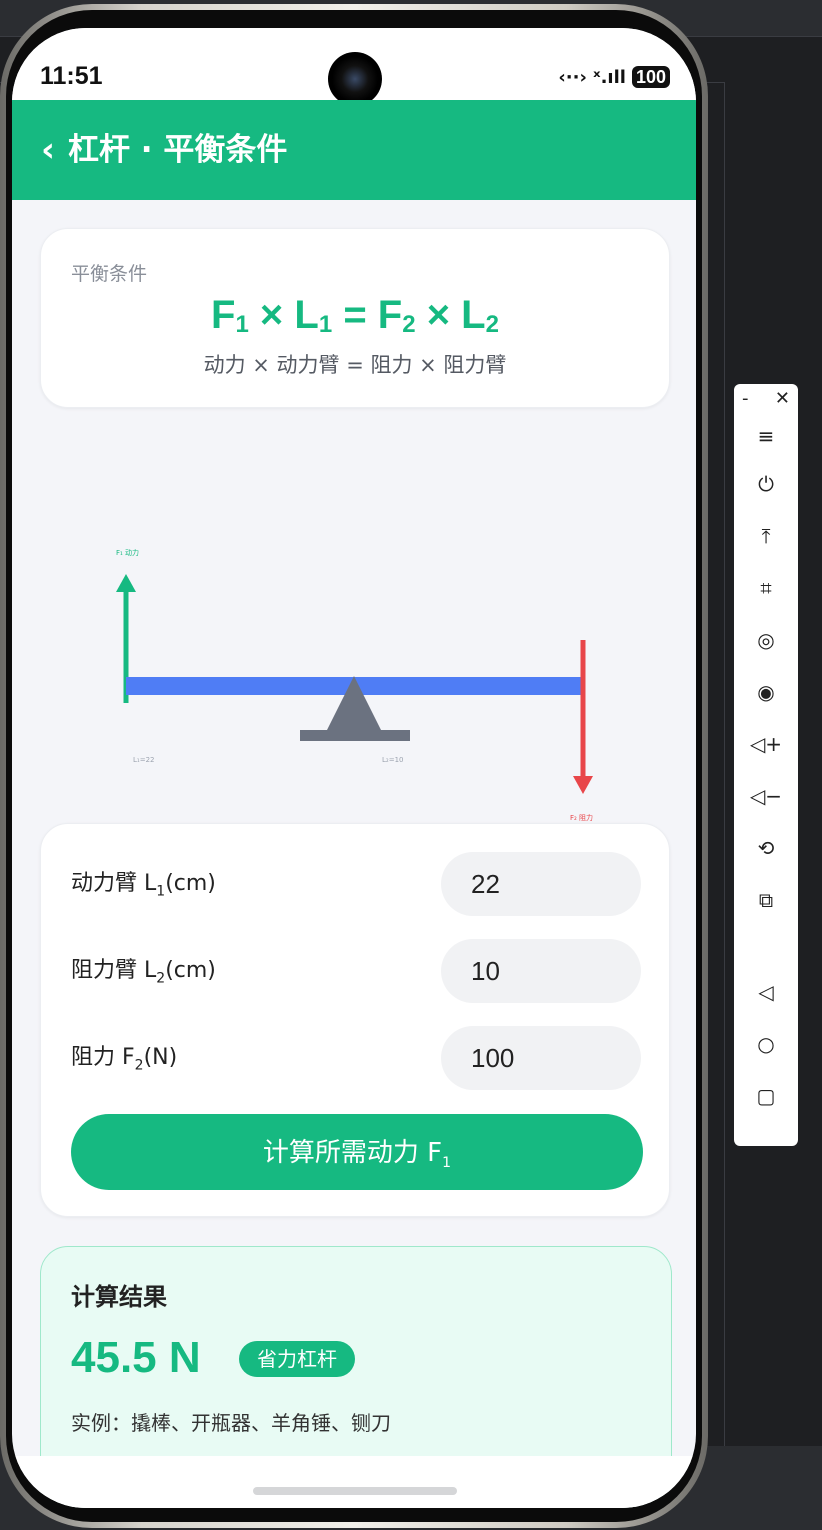 The width and height of the screenshot is (822, 1530). I want to click on front-camera, so click(355, 79).